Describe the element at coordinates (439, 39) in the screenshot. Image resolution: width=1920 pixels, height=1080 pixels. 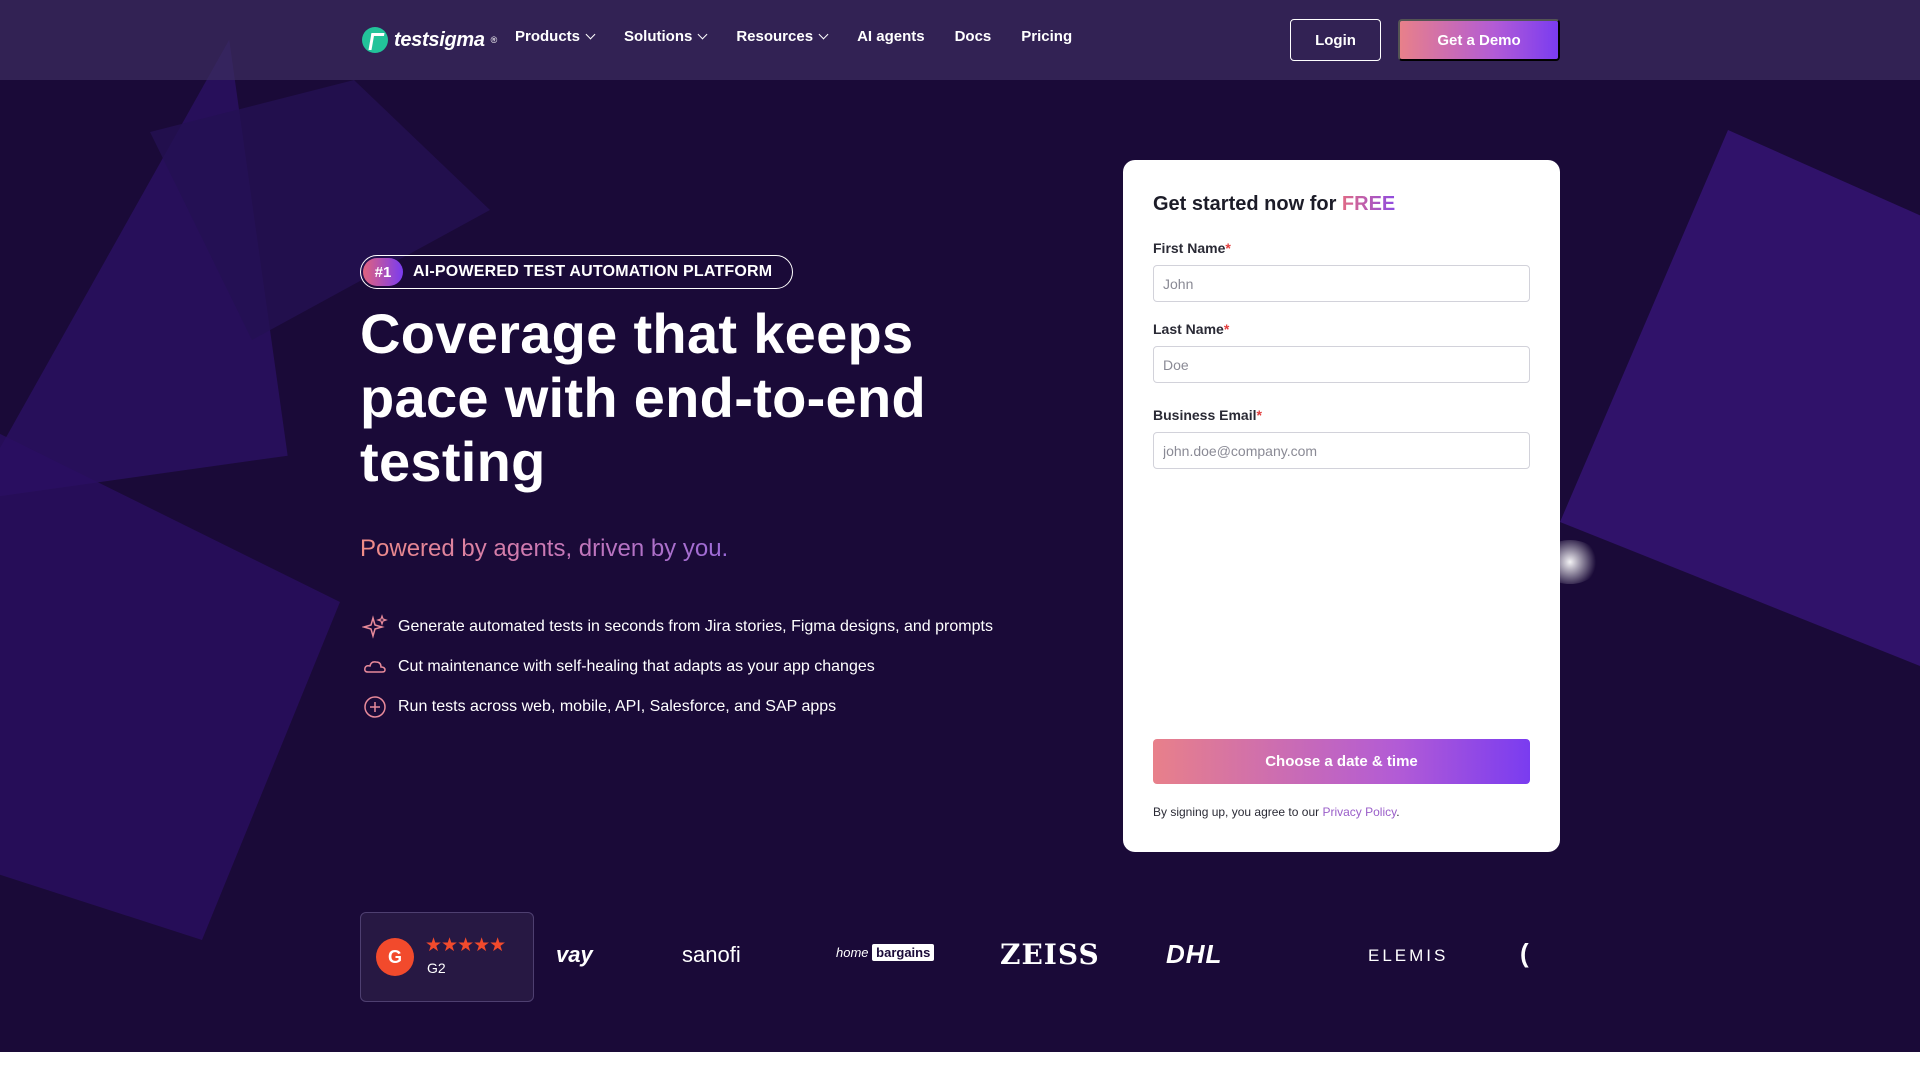
I see `logo-text: testsigma` at that location.